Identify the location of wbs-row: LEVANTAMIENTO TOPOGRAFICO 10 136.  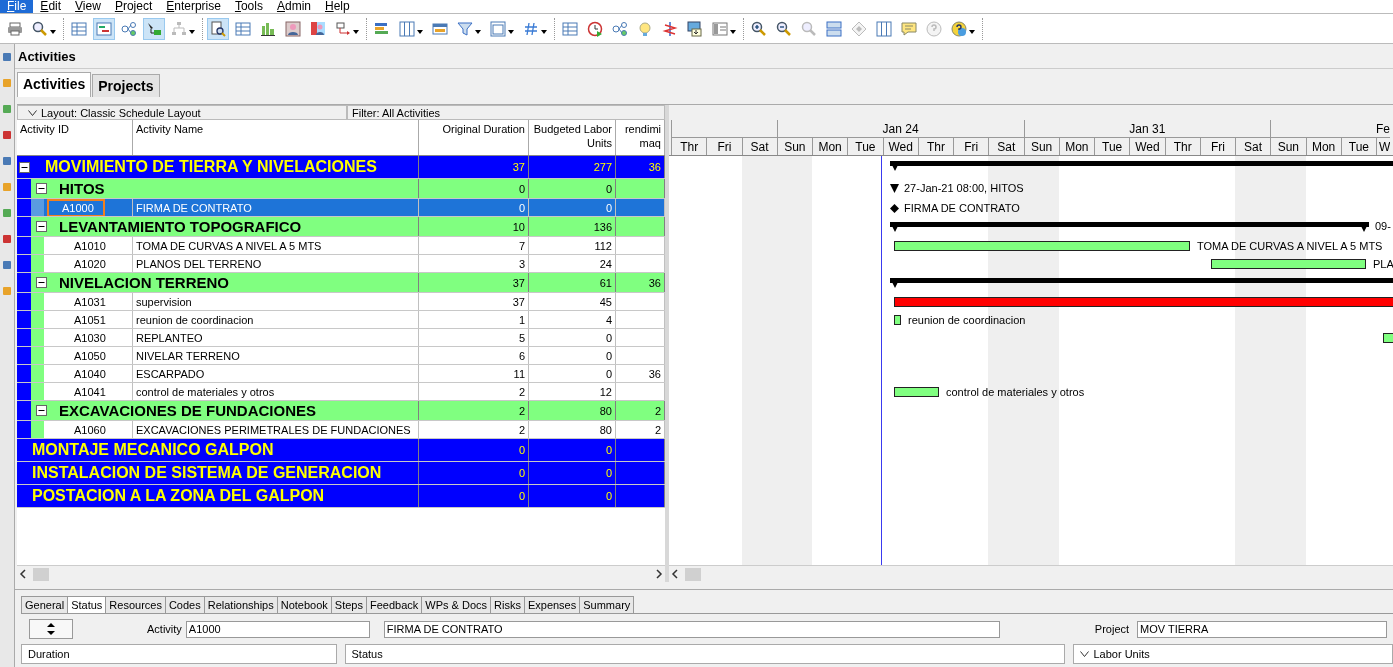
(341, 227).